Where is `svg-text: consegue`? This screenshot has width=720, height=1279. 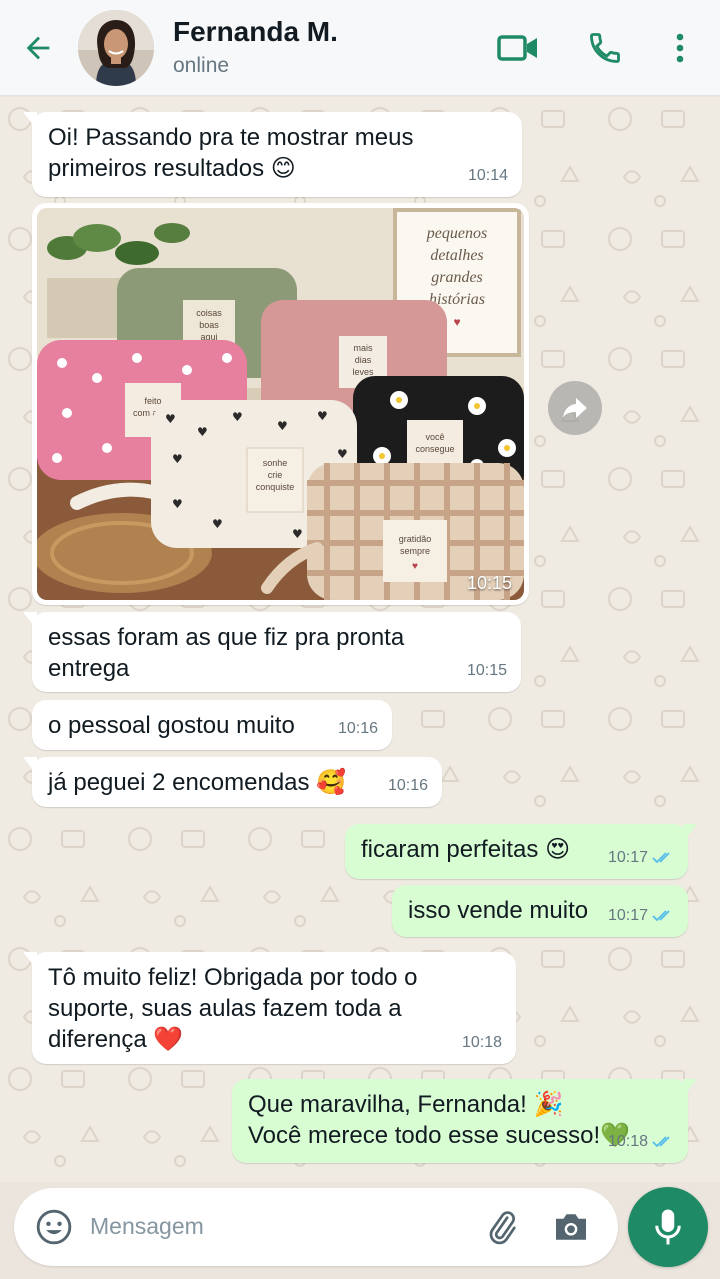
svg-text: consegue is located at coordinates (434, 449).